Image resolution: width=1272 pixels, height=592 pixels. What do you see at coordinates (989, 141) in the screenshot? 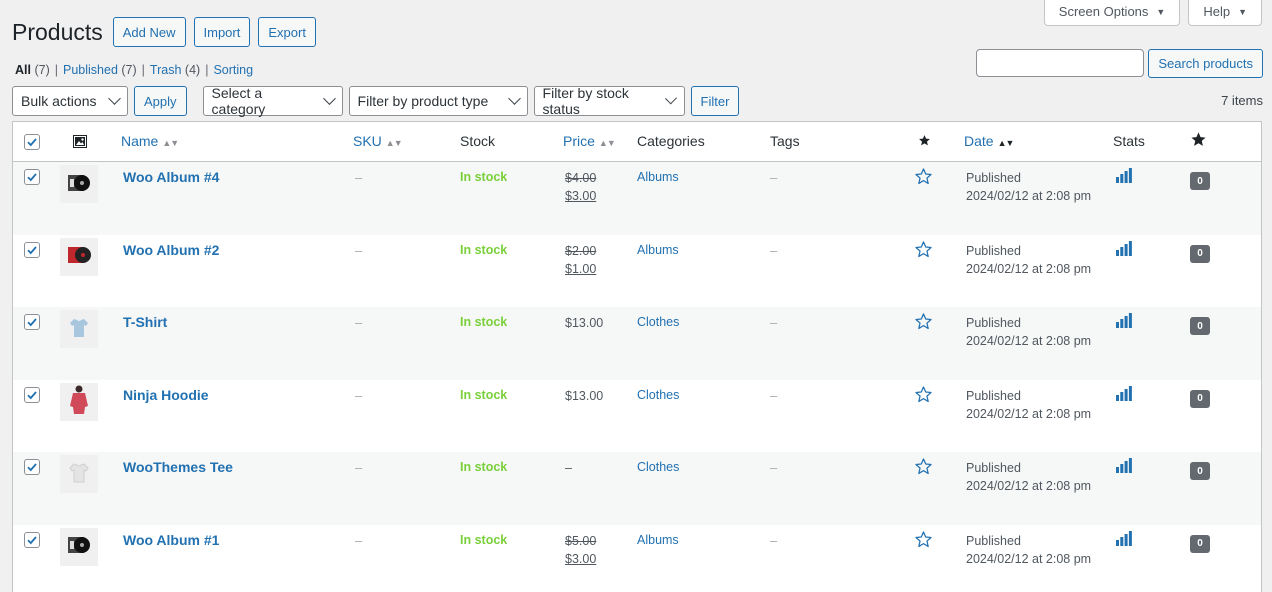
I see `column-date: Date ▲▼` at bounding box center [989, 141].